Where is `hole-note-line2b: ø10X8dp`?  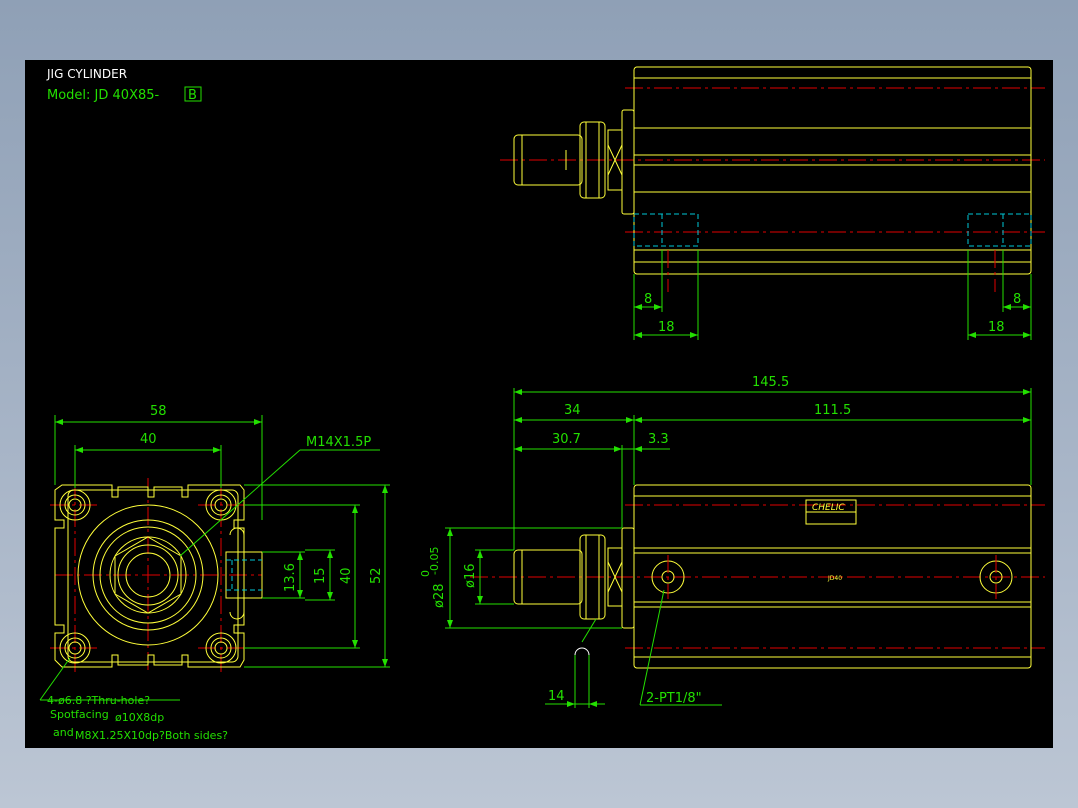
hole-note-line2b: ø10X8dp is located at coordinates (139, 717).